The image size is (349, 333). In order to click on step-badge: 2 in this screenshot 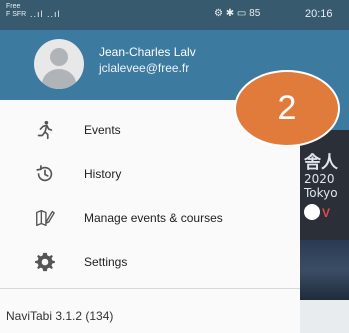, I will do `click(287, 108)`.